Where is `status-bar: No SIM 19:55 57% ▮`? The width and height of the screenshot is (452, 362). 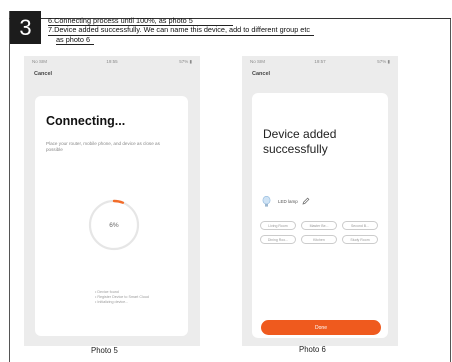
status-bar: No SIM 19:55 57% ▮ is located at coordinates (112, 63).